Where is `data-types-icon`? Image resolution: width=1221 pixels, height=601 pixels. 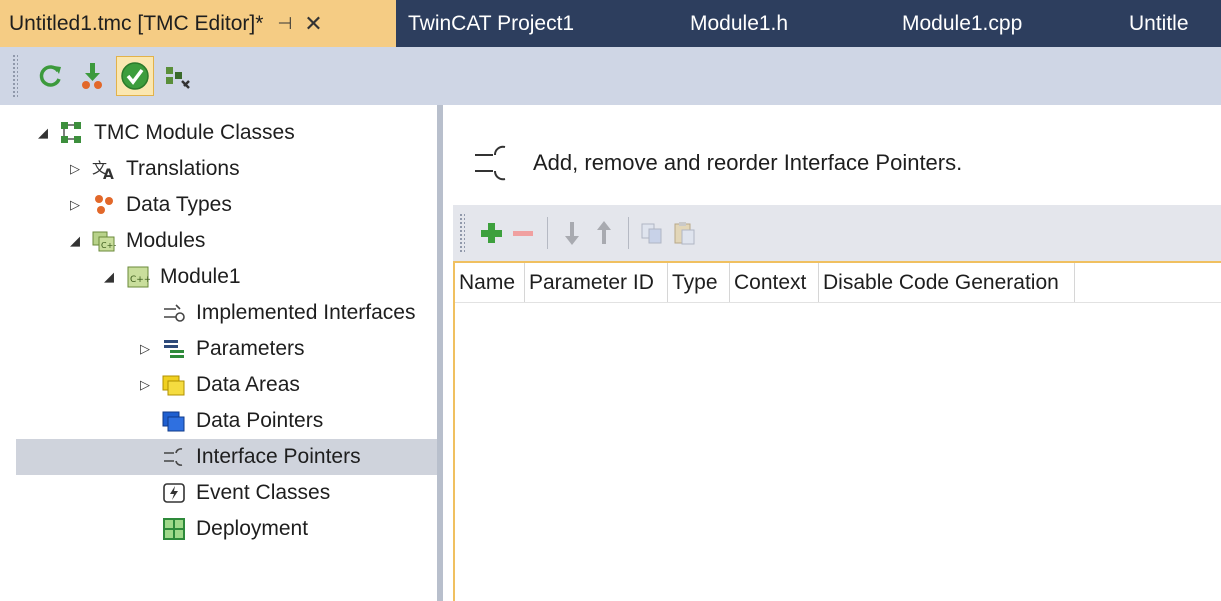
data-types-icon is located at coordinates (104, 205).